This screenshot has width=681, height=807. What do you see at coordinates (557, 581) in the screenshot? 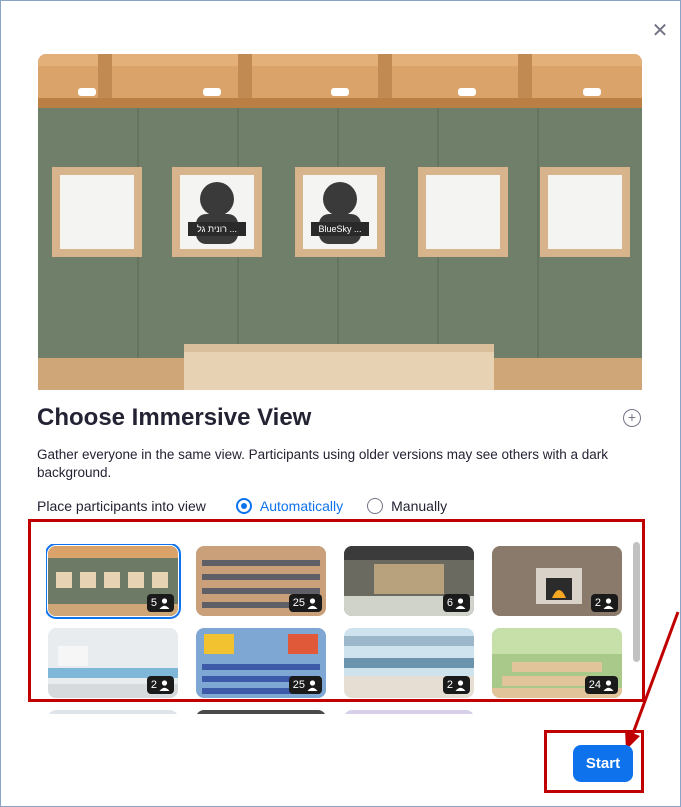
I see `scene-thumb-fireplace: 2` at bounding box center [557, 581].